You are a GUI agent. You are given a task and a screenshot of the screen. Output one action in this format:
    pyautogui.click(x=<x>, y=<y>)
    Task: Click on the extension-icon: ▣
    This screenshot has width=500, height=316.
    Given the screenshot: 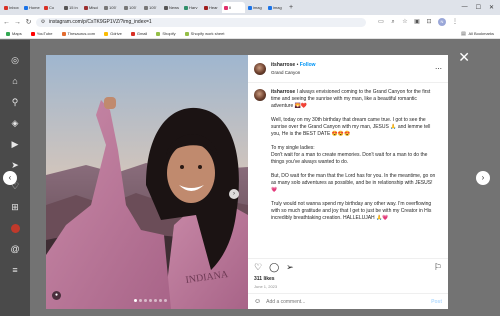 What is the action you would take?
    pyautogui.click(x=417, y=22)
    